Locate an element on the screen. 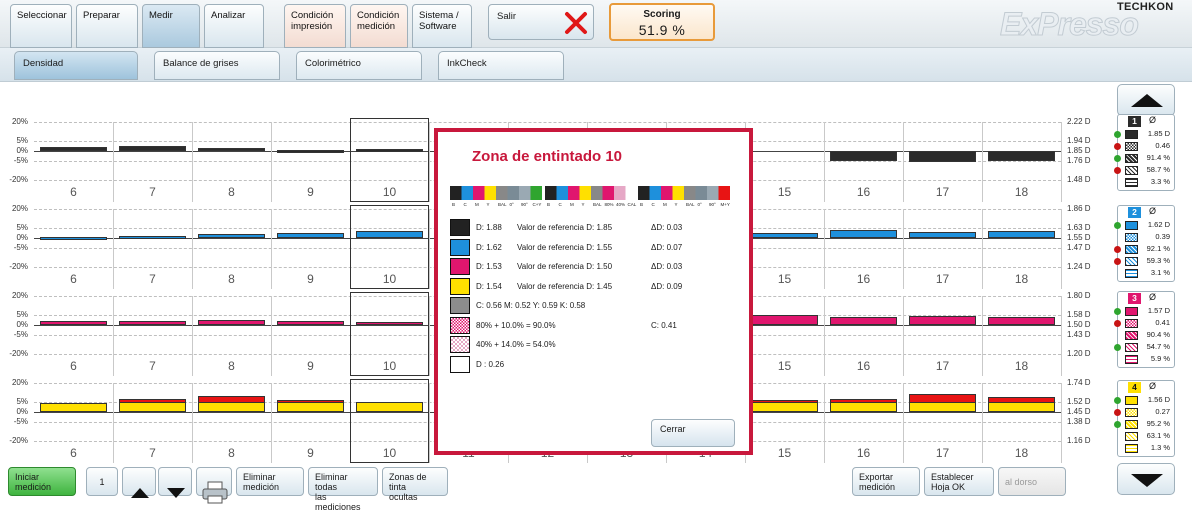 Image resolution: width=1192 pixels, height=512 pixels. tab-analizar: Analizar is located at coordinates (234, 26).